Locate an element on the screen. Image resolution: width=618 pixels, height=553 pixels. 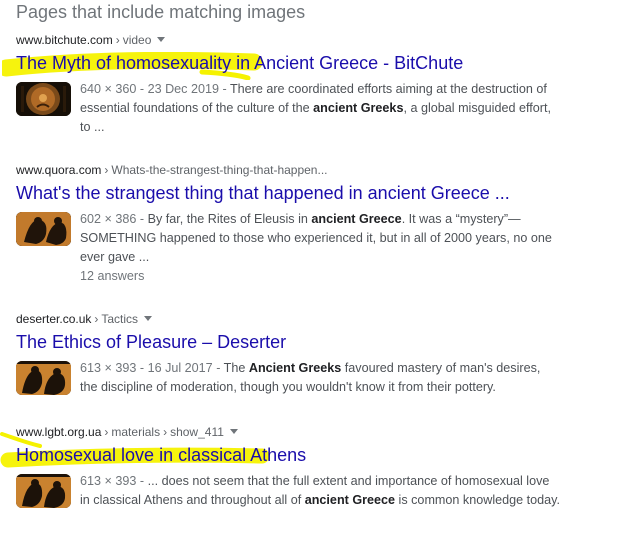
page-heading: Pages that include matching images is located at coordinates (161, 12).